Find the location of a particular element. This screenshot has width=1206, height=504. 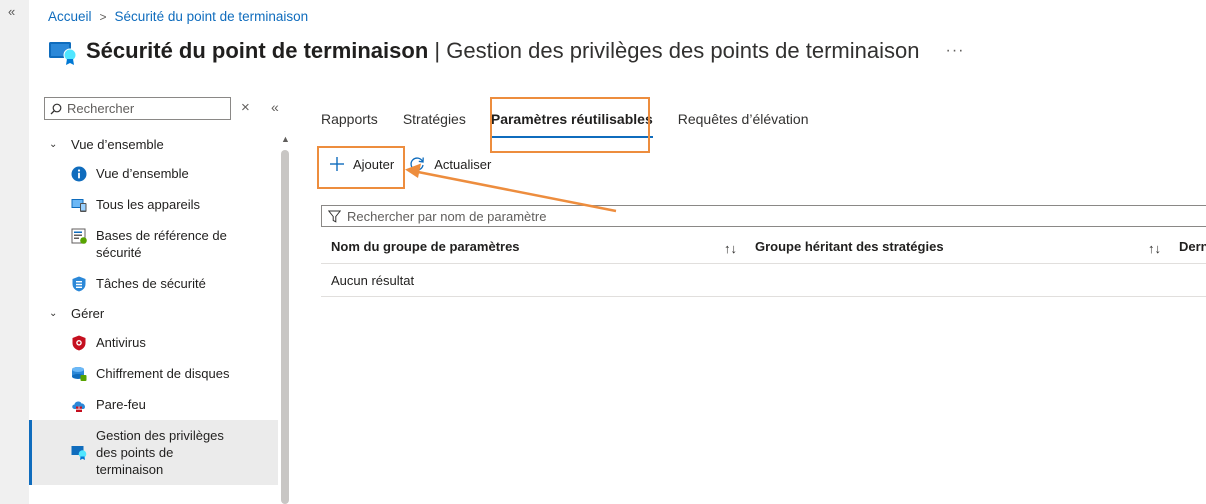

sidebar-item-label: Chiffrement de disques is located at coordinates (163, 373).